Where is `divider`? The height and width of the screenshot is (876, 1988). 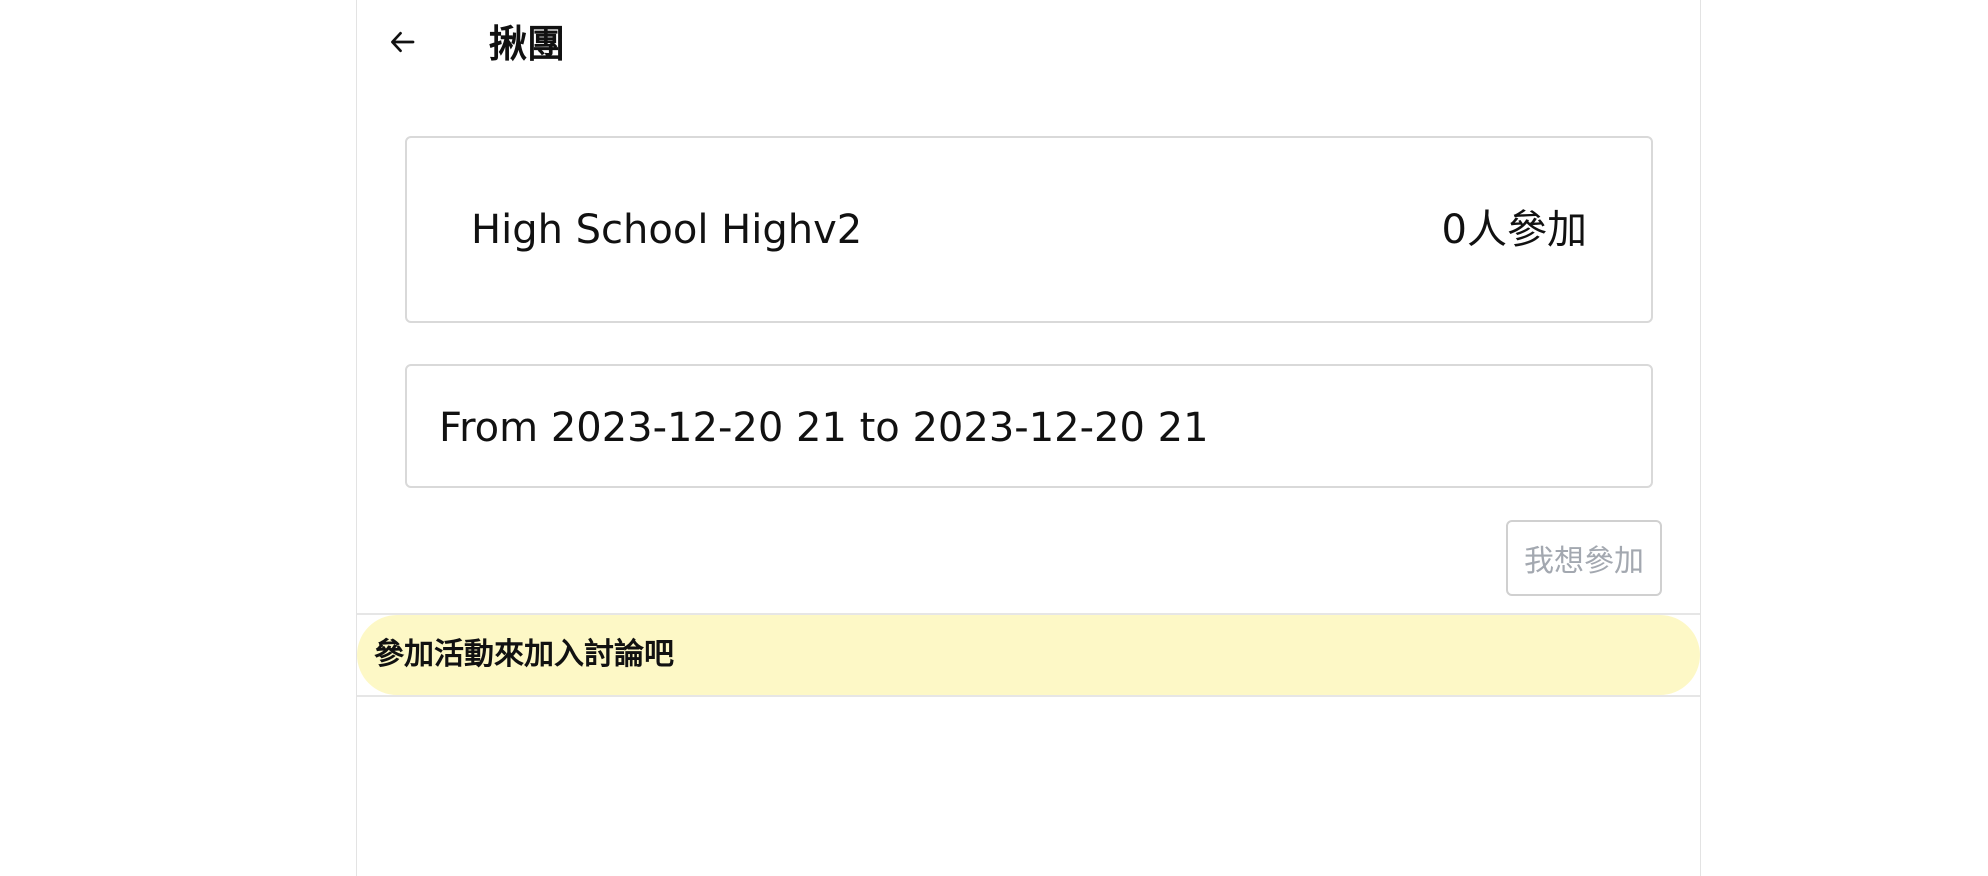 divider is located at coordinates (1028, 696).